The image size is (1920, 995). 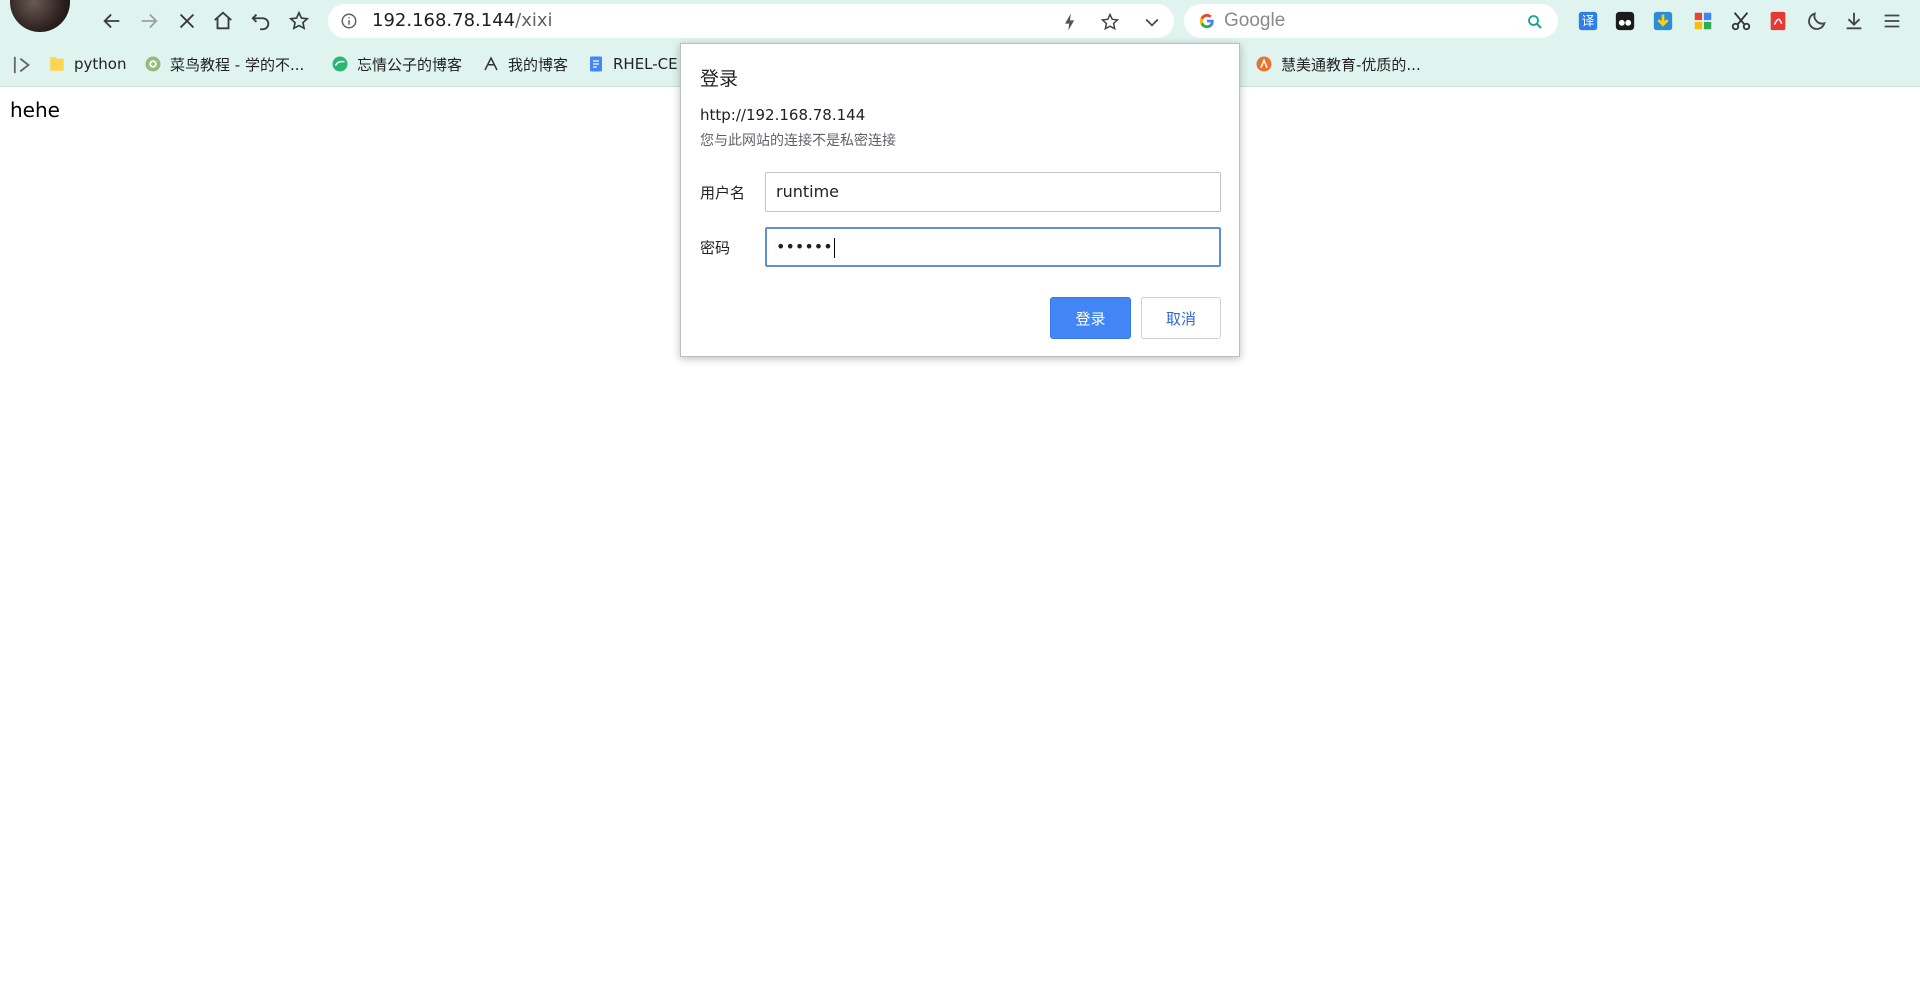 I want to click on scissors-icon, so click(x=1741, y=21).